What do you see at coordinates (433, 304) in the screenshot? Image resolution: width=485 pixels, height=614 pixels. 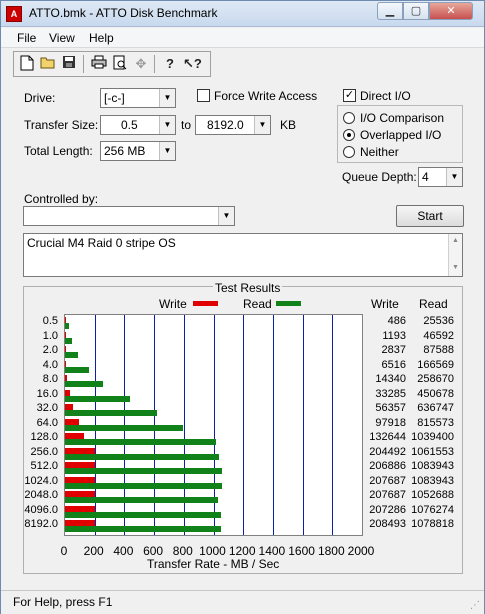 I see `read-column-header: Read` at bounding box center [433, 304].